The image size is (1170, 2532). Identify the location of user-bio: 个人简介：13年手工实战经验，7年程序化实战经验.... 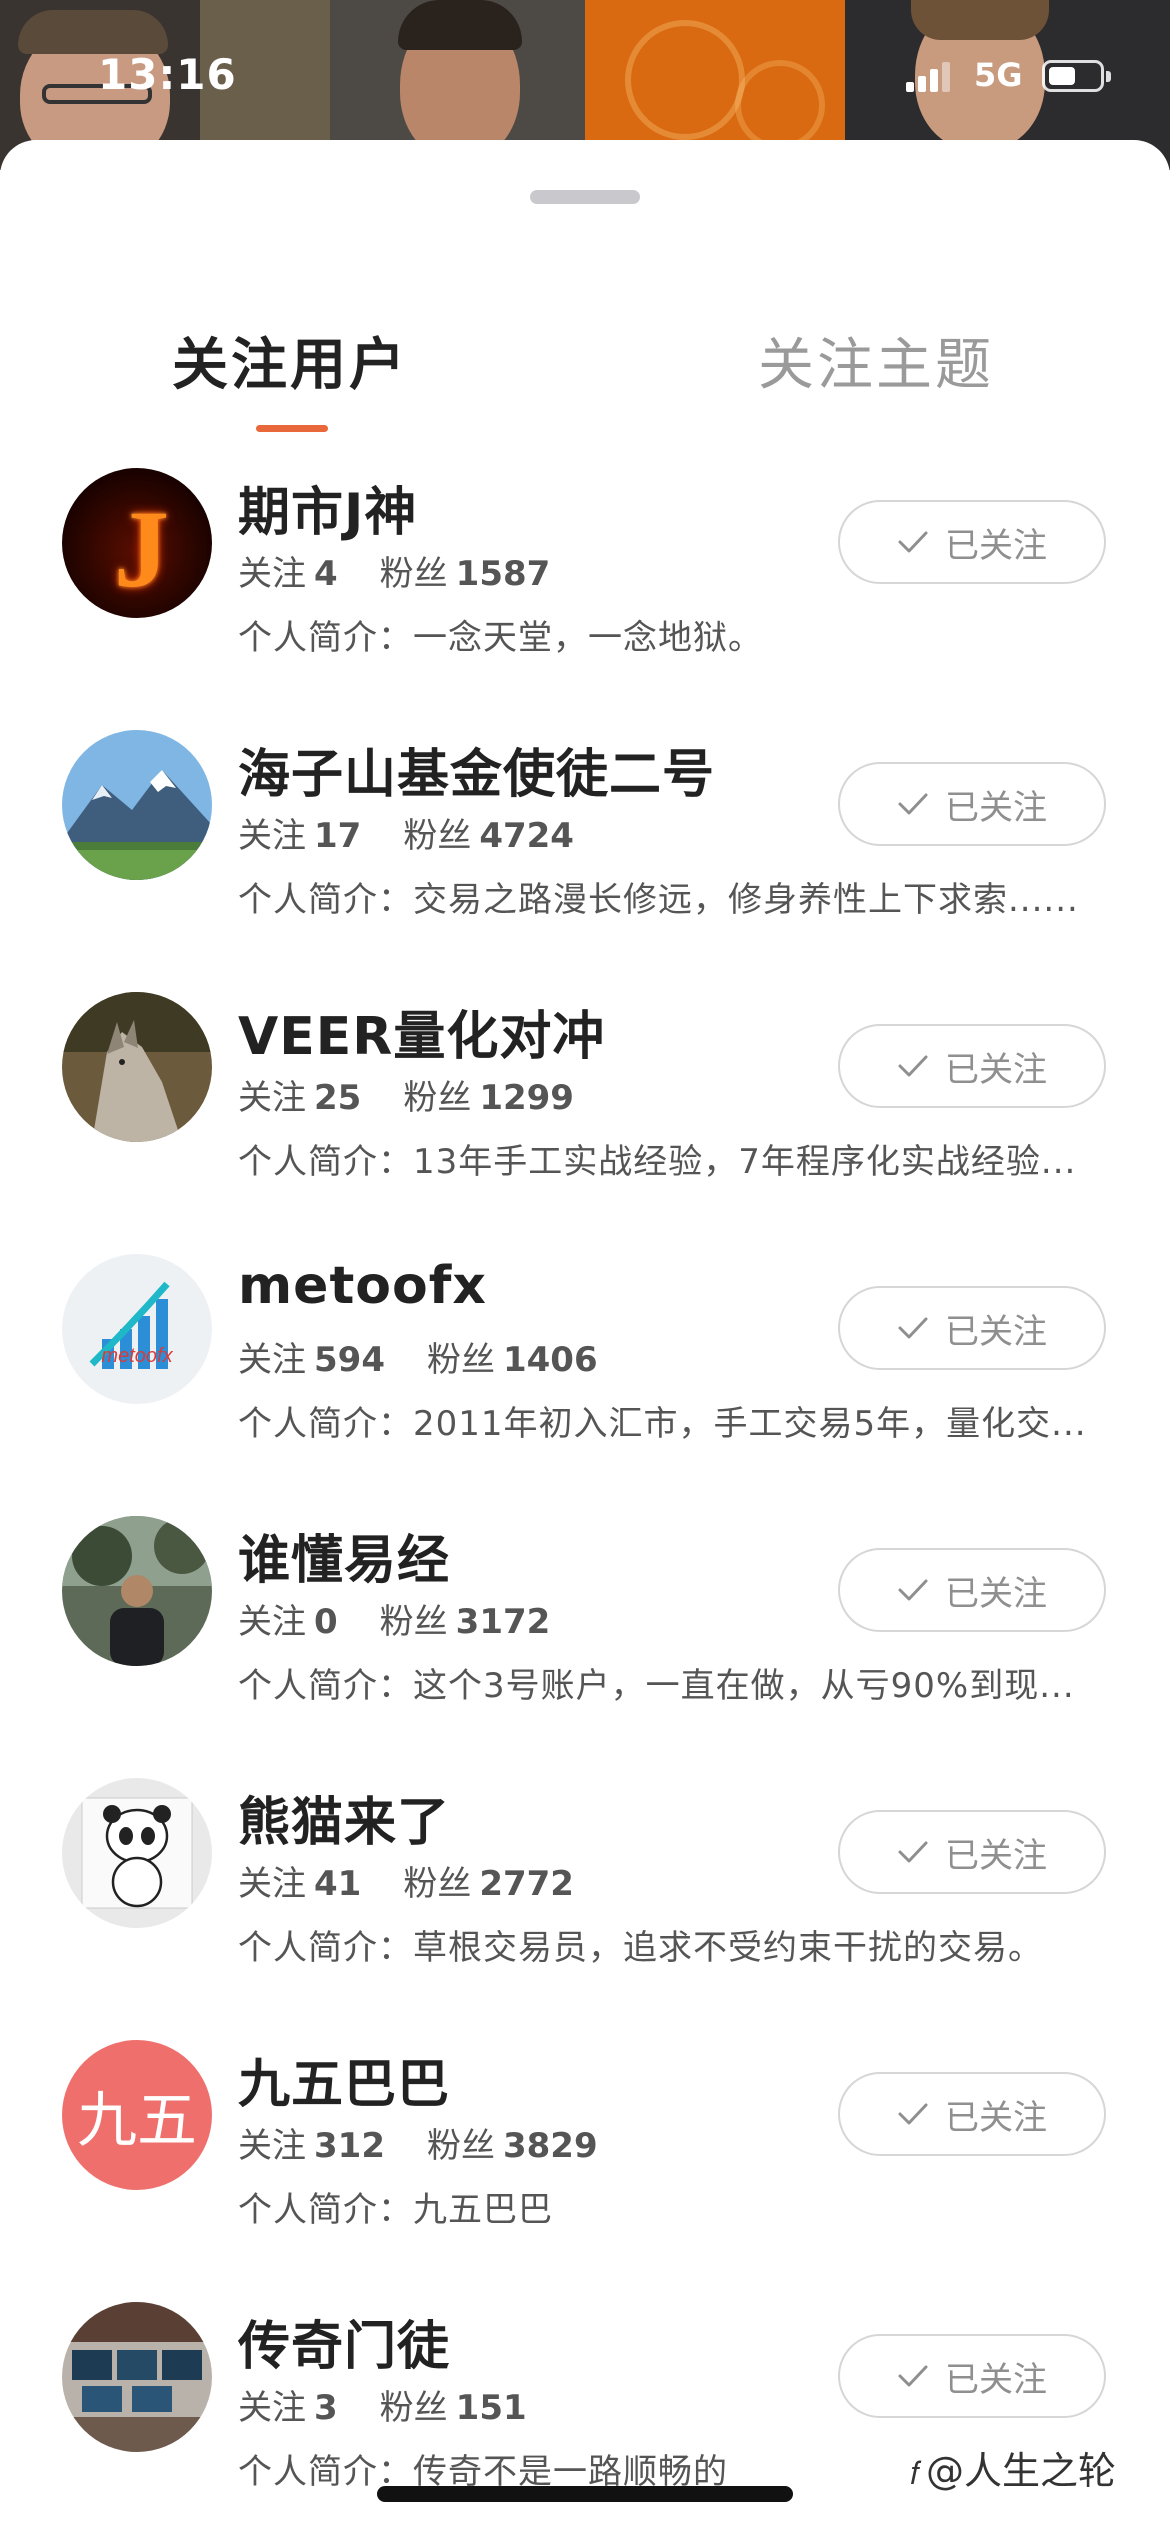
(657, 1162).